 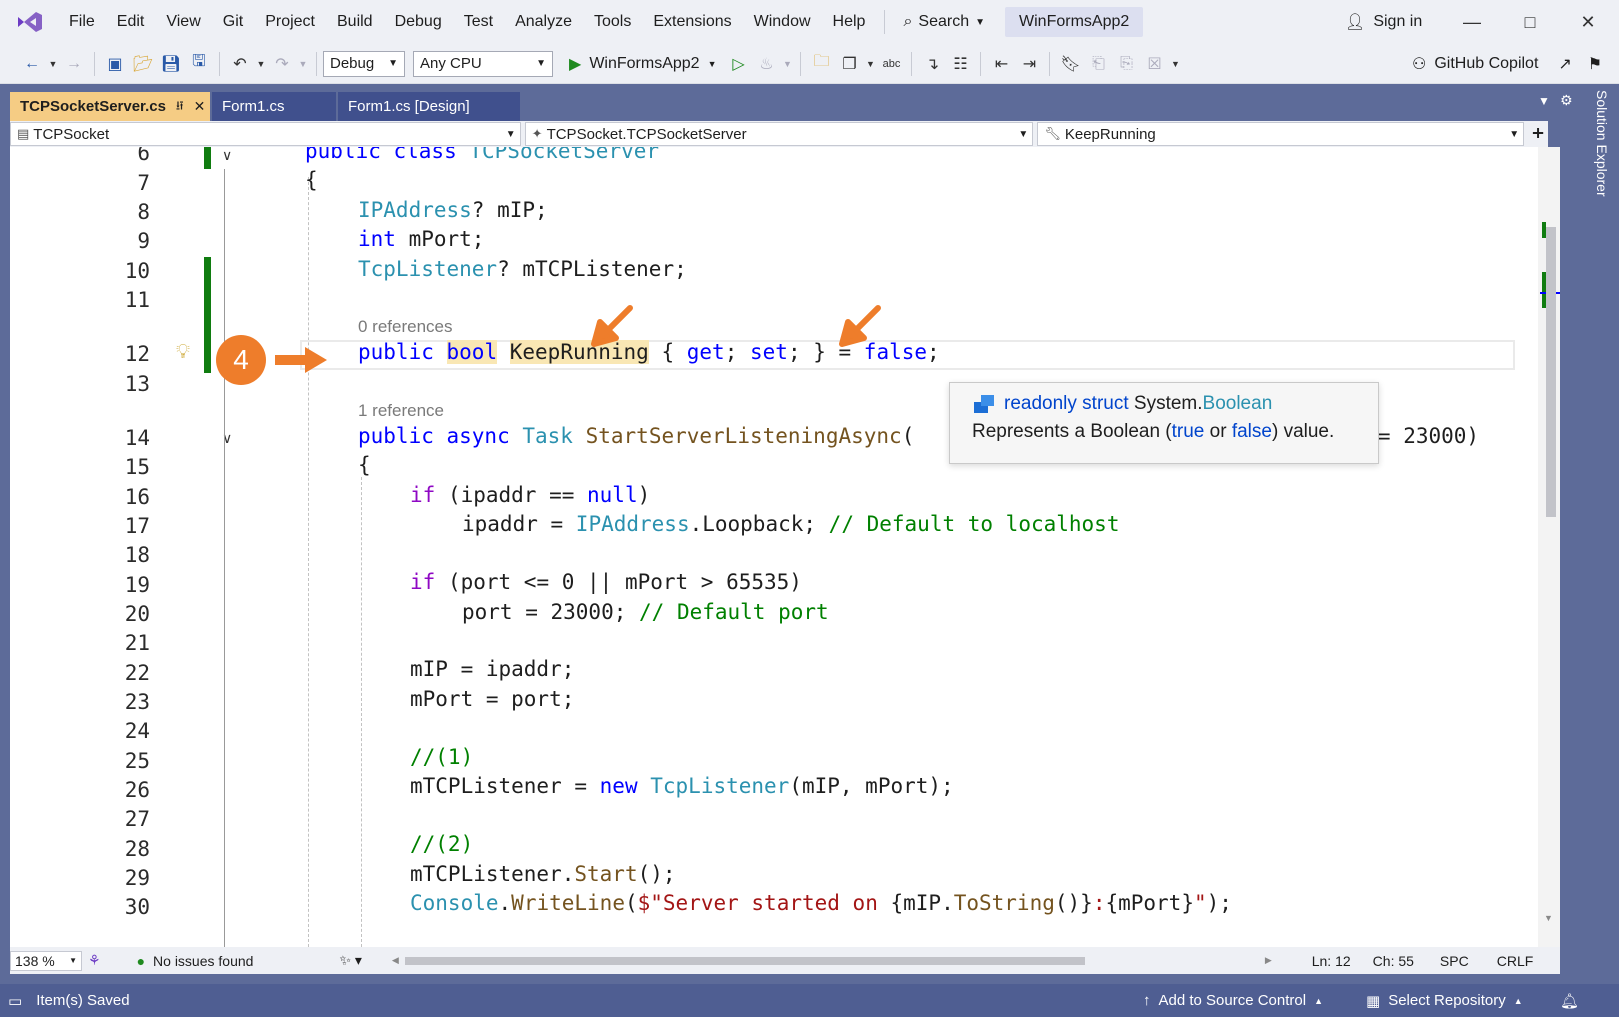 I want to click on menu-project: Project, so click(x=290, y=22).